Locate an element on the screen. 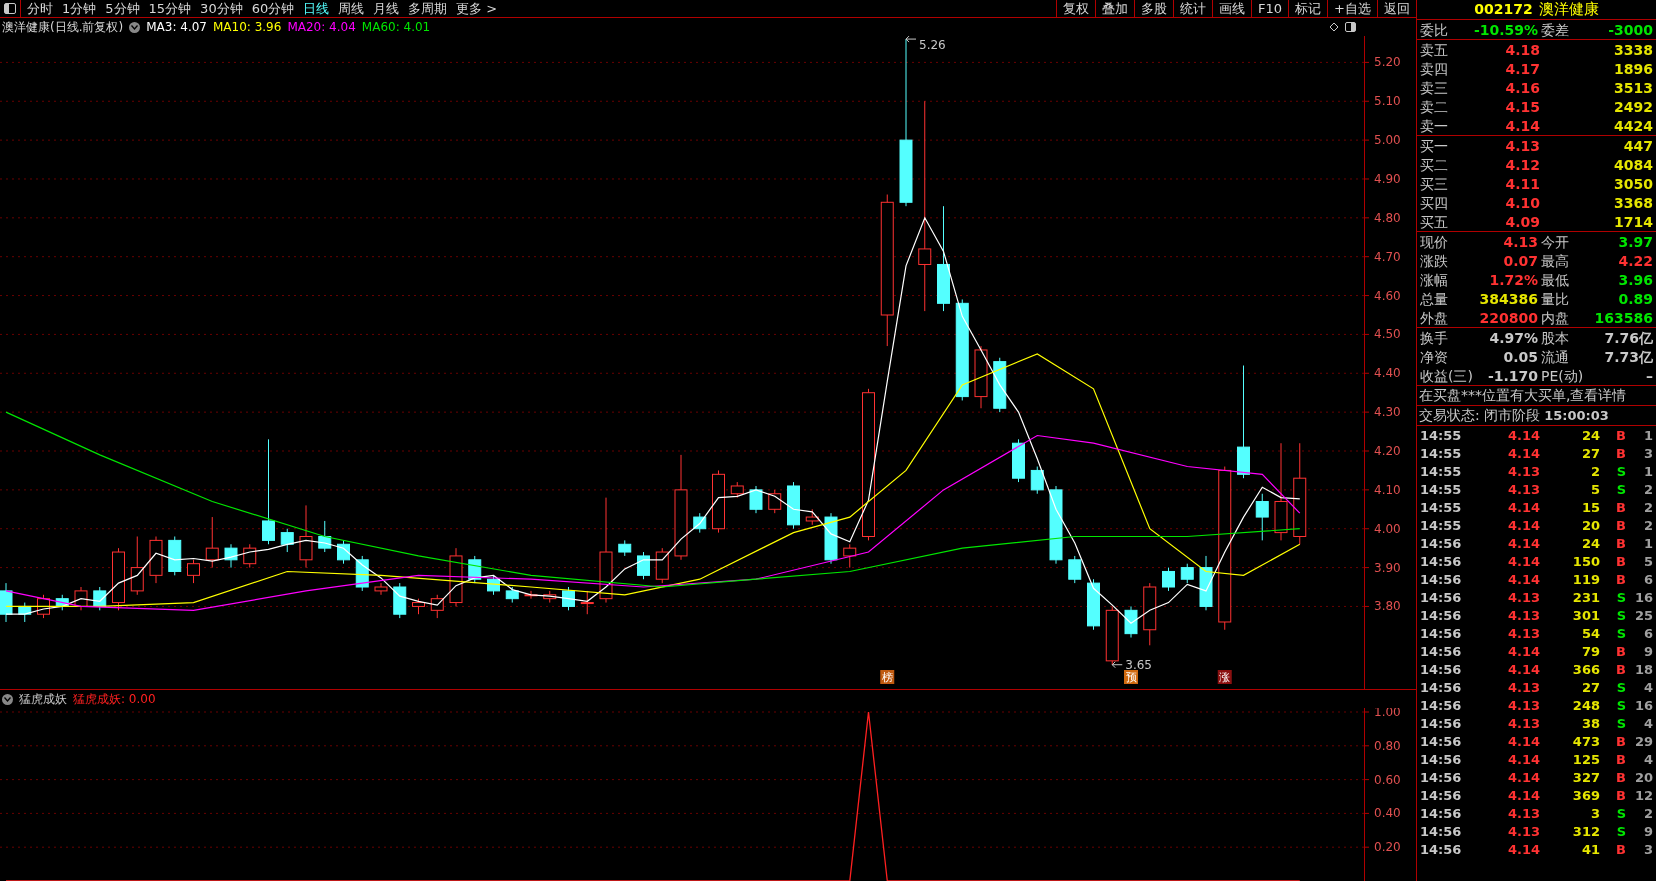 Image resolution: width=1656 pixels, height=881 pixels. quote-value: -3000 is located at coordinates (1630, 29).